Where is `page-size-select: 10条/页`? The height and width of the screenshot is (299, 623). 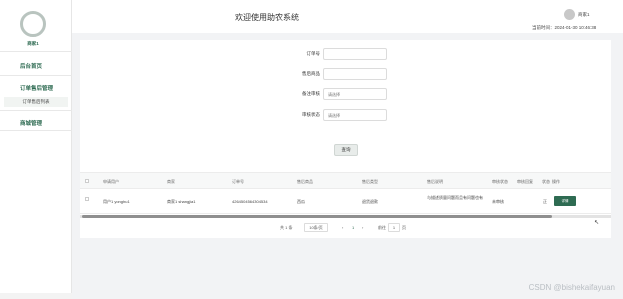
page-size-select: 10条/页 is located at coordinates (316, 227).